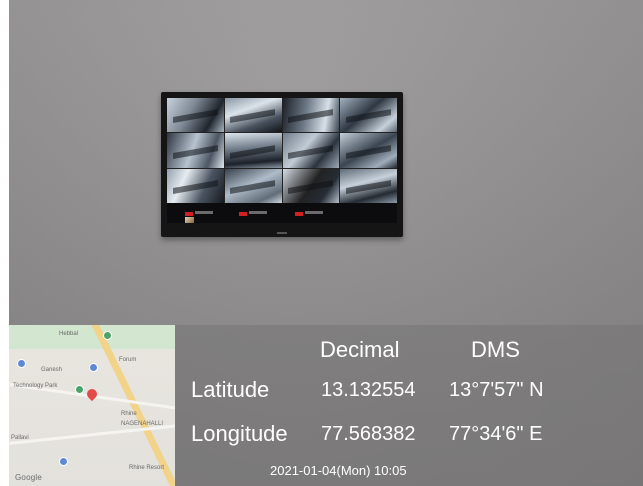  I want to click on map-place-label: Technology Park, so click(35, 386).